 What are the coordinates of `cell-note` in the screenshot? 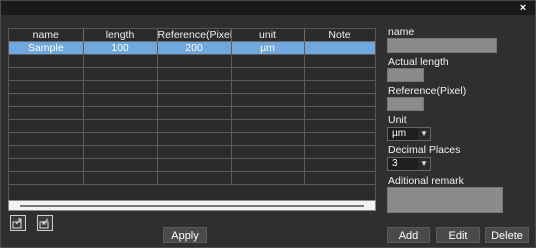 It's located at (339, 48).